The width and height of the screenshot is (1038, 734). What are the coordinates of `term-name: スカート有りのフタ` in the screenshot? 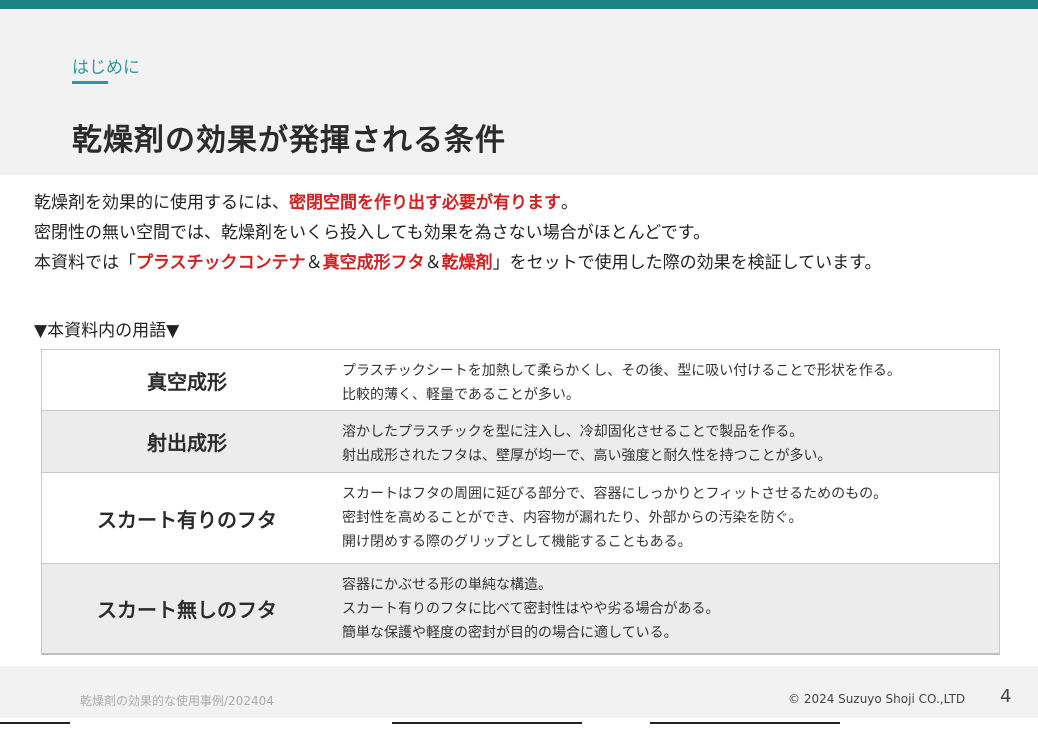 It's located at (187, 519).